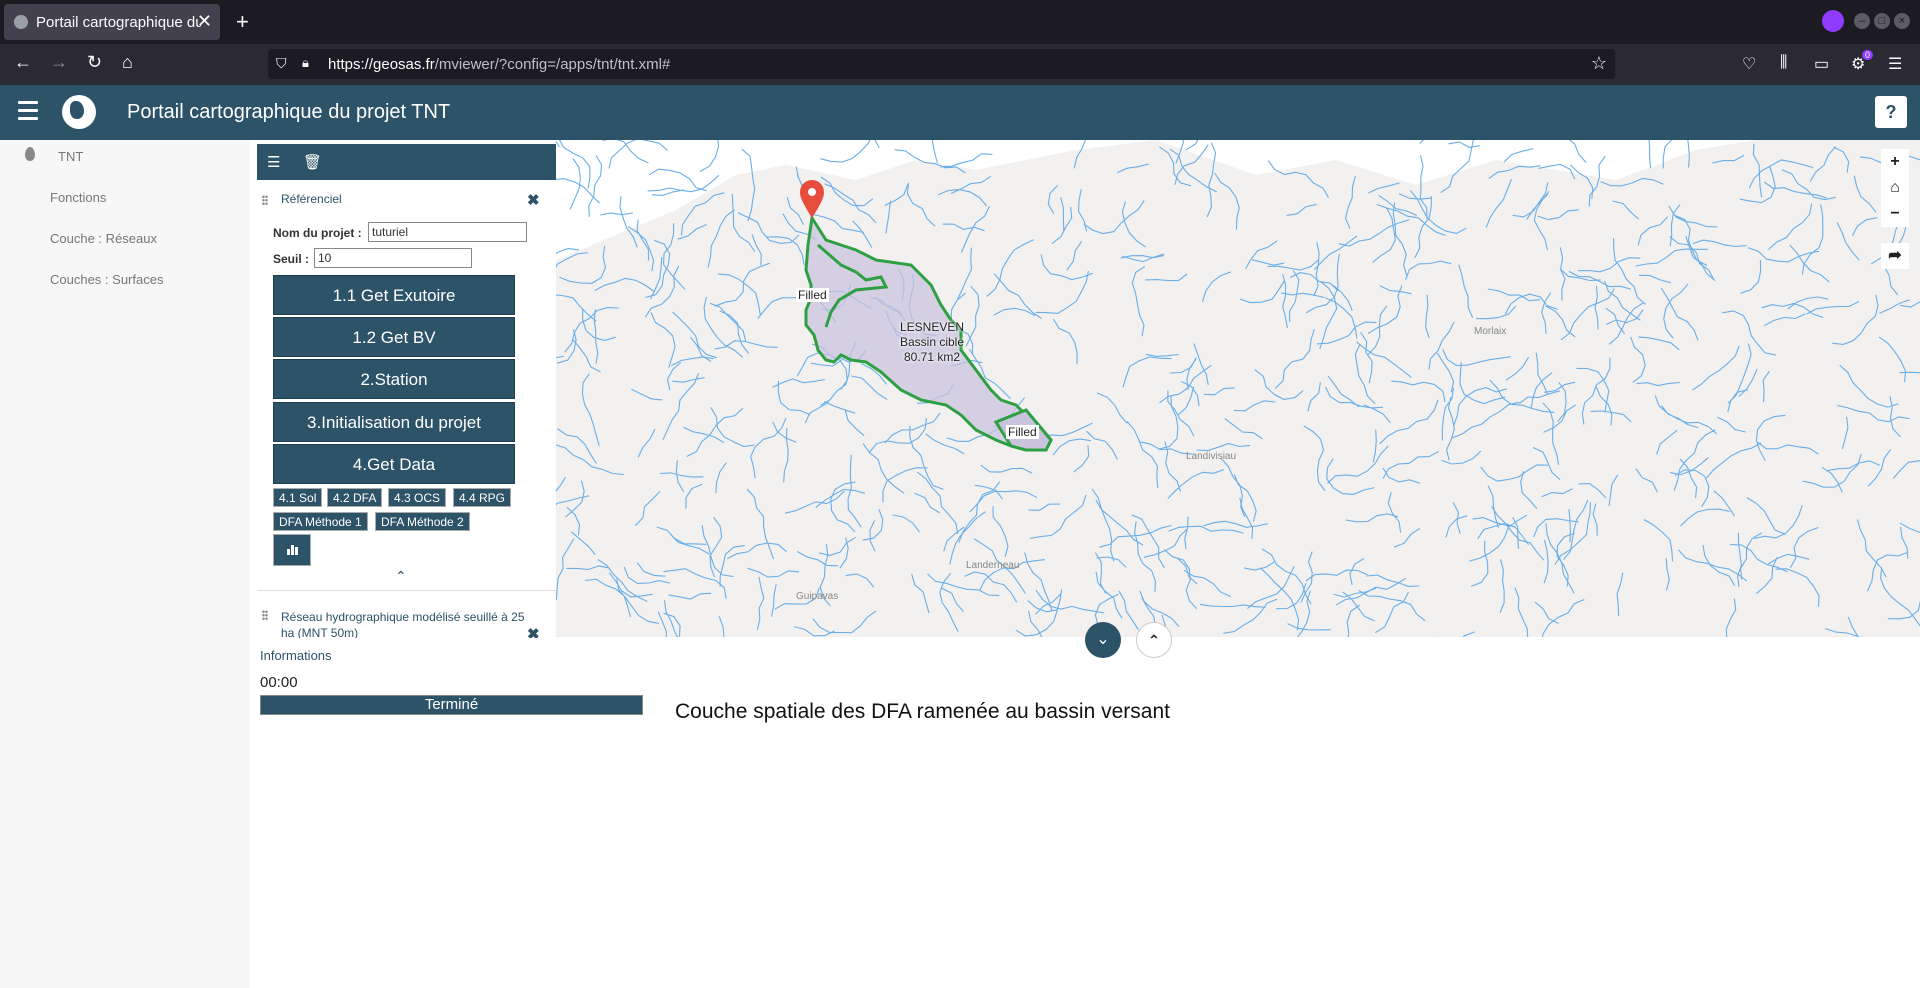 Image resolution: width=1920 pixels, height=988 pixels. Describe the element at coordinates (393, 258) in the screenshot. I see `seuil-input` at that location.